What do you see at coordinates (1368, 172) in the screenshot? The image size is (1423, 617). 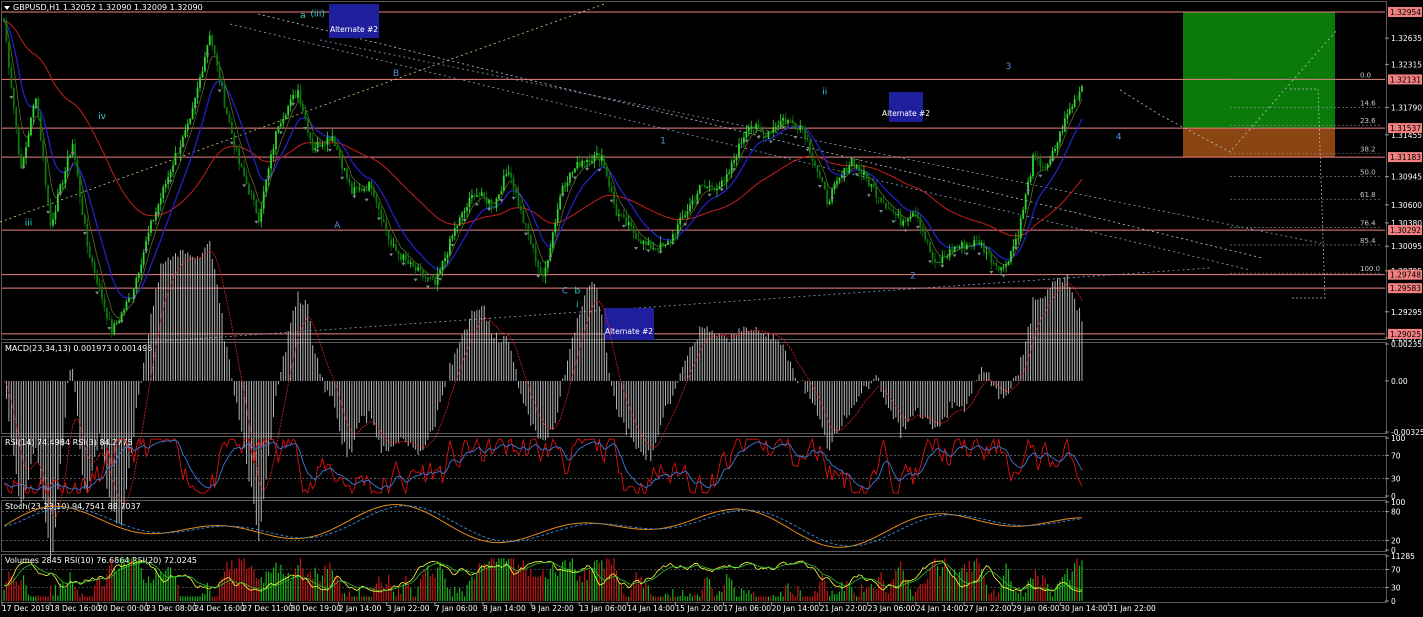 I see `fib-label: 50.0` at bounding box center [1368, 172].